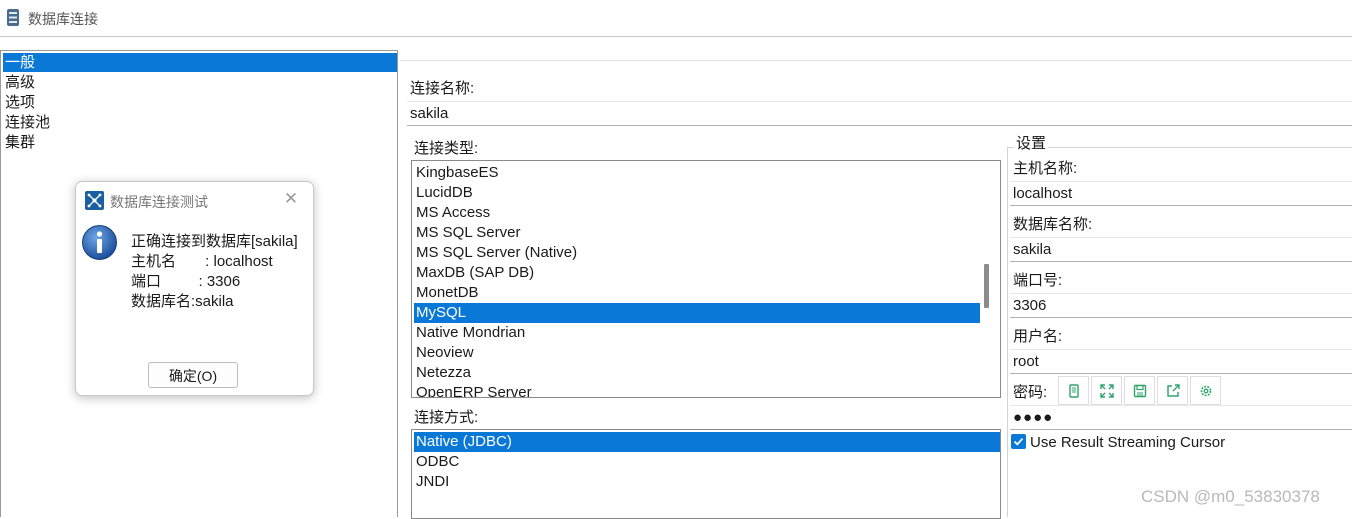 This screenshot has height=519, width=1352. What do you see at coordinates (200, 62) in the screenshot?
I see `nav-item-general: 一般` at bounding box center [200, 62].